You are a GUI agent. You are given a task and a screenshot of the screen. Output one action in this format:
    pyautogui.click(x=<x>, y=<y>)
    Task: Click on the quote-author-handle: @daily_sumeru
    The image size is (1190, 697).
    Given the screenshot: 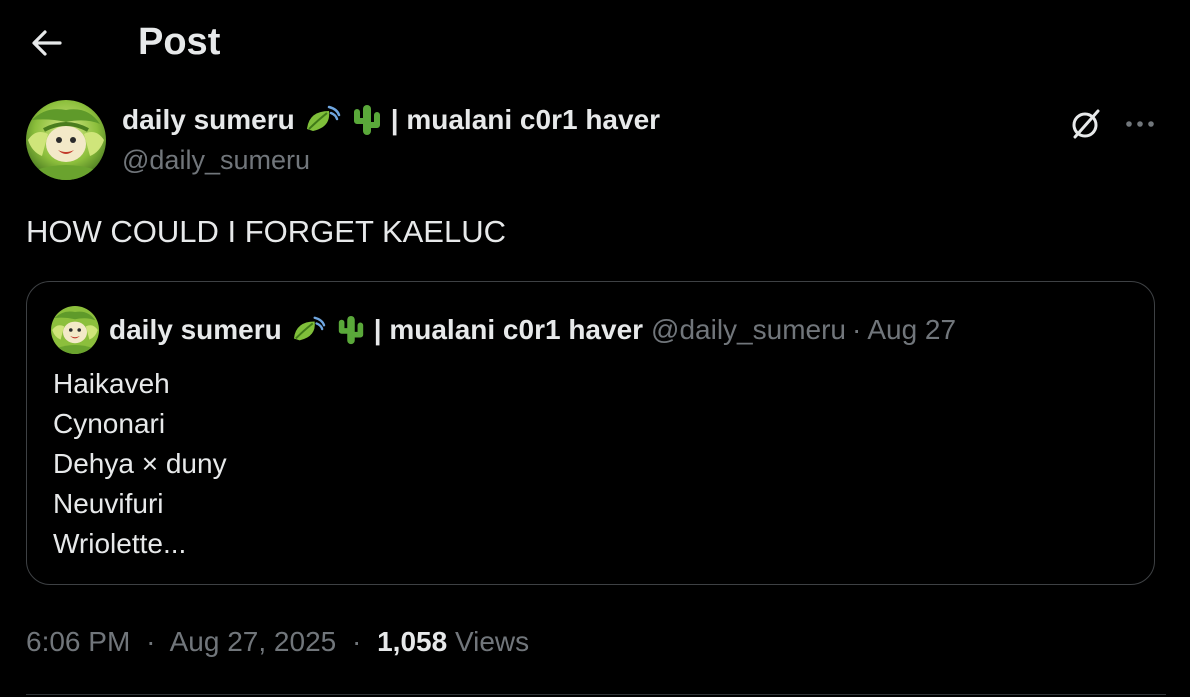 What is the action you would take?
    pyautogui.click(x=748, y=329)
    